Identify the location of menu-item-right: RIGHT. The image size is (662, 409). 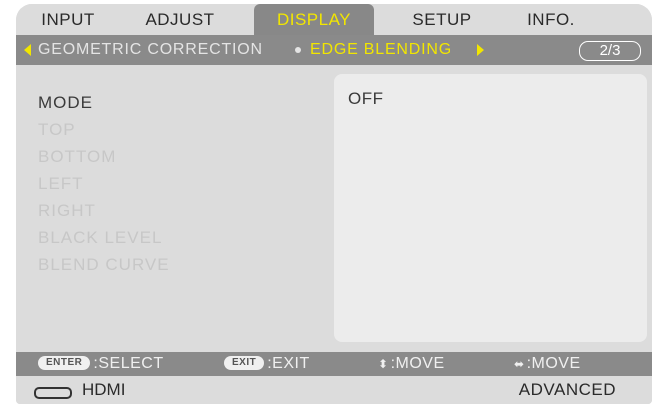
(67, 210).